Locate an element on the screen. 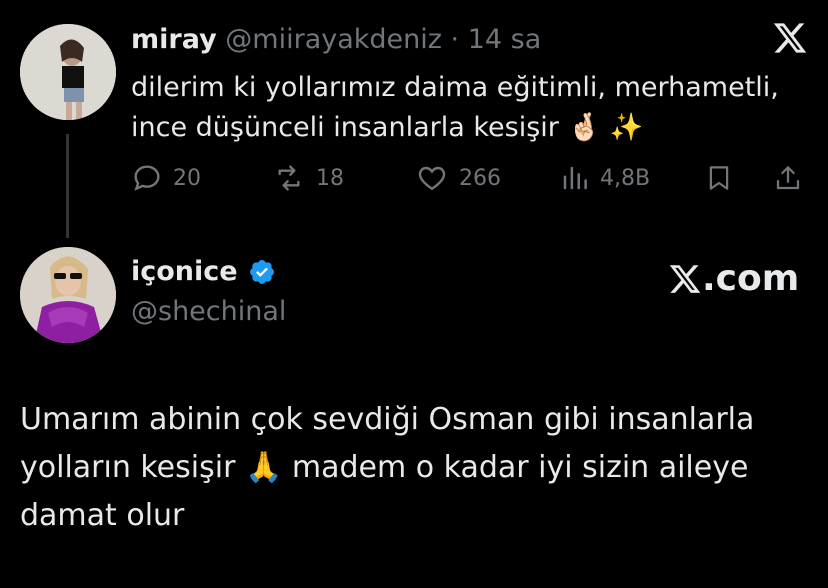 This screenshot has height=588, width=828. like-button: 266 is located at coordinates (458, 178).